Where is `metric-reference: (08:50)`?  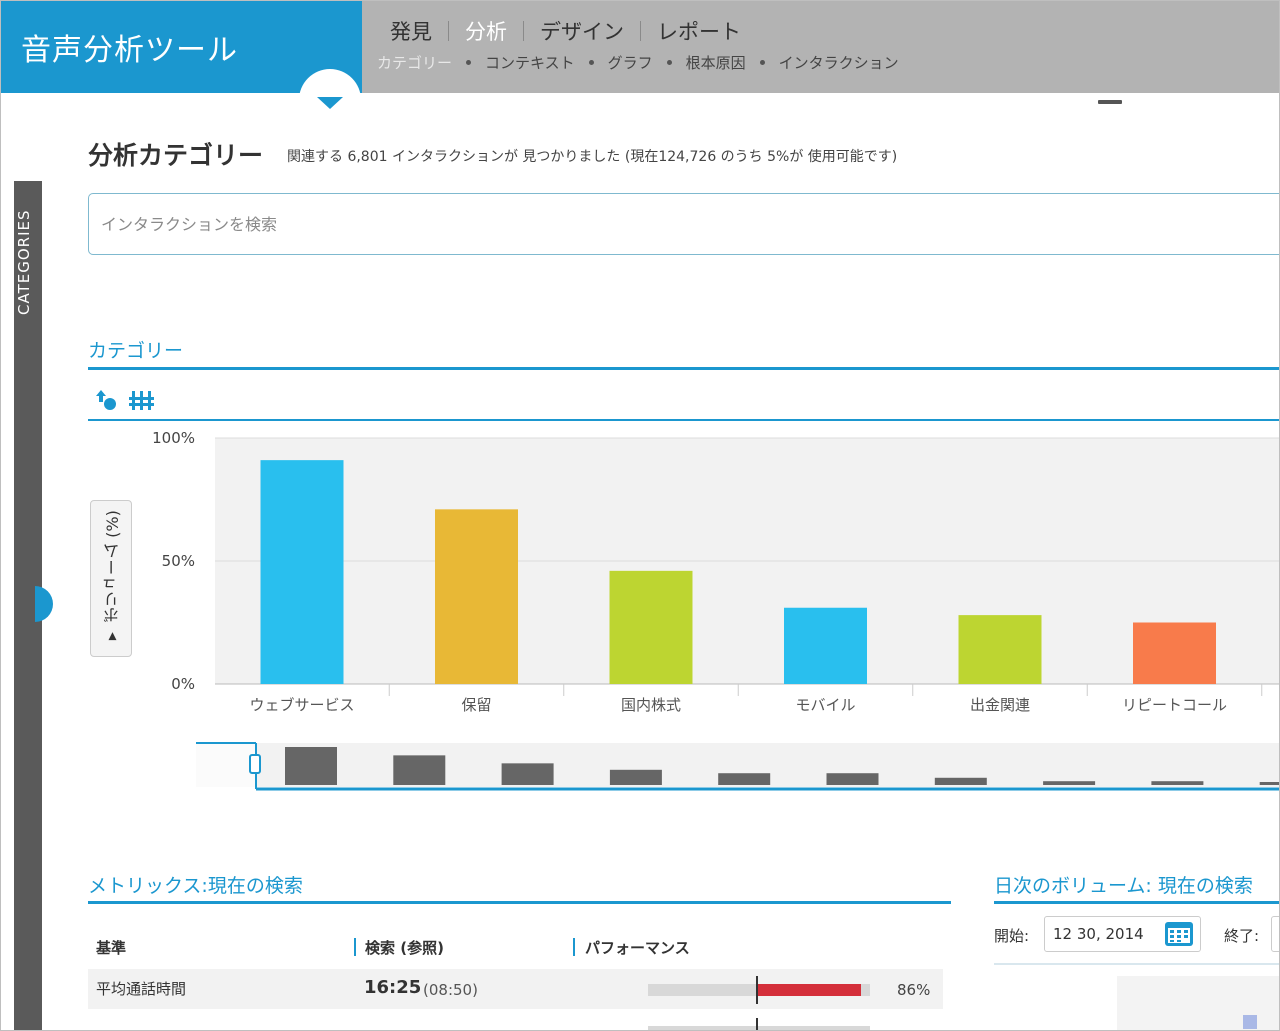 metric-reference: (08:50) is located at coordinates (450, 990).